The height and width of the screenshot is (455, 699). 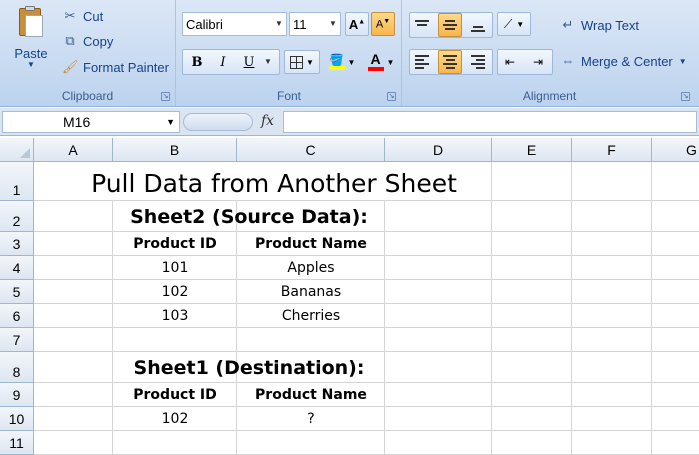 I want to click on column-label: A, so click(x=73, y=149).